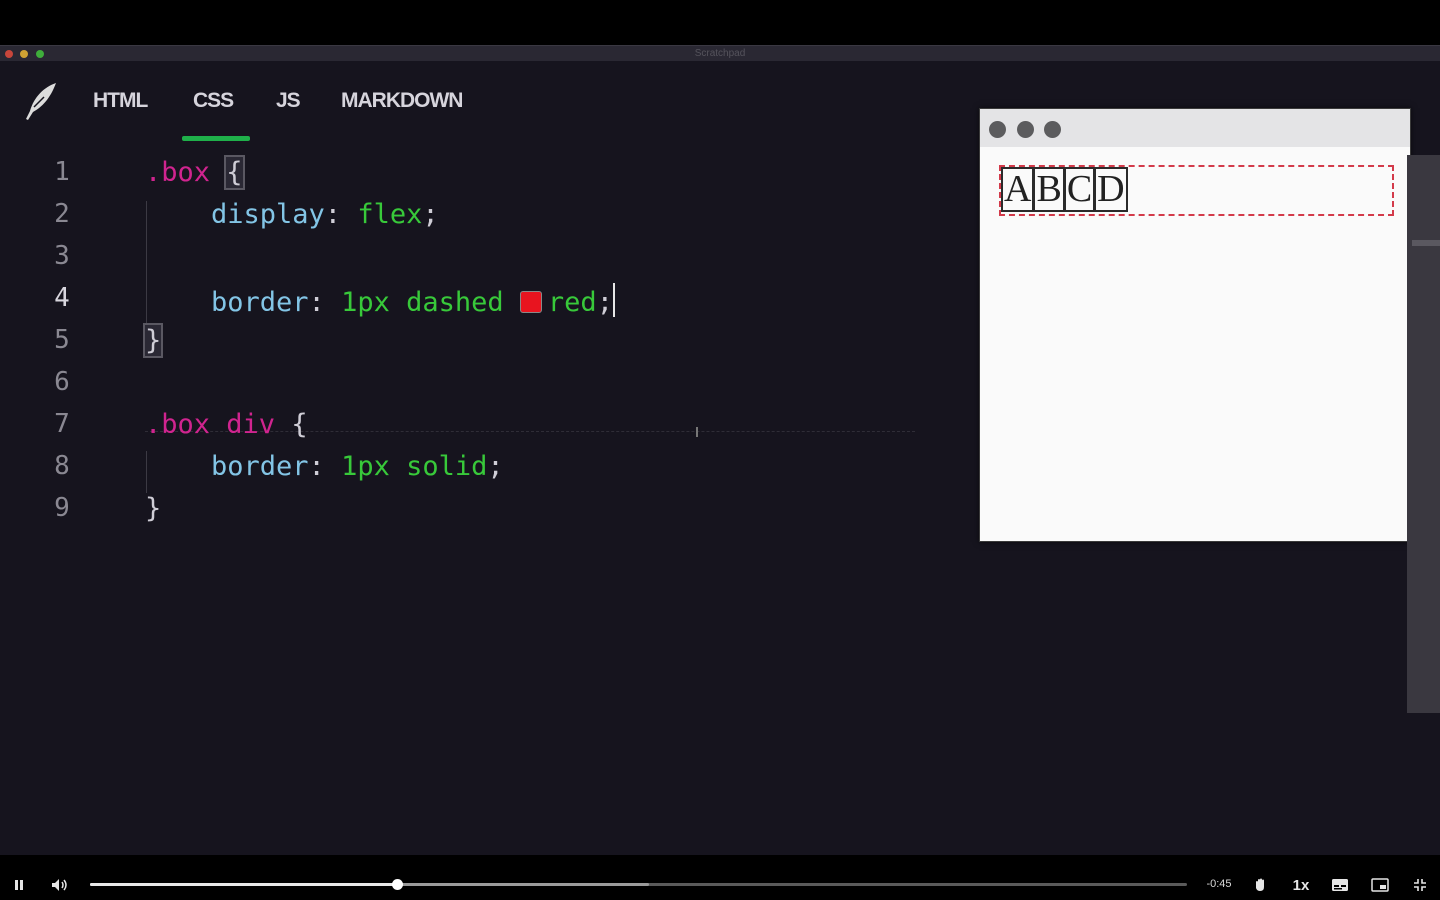 Image resolution: width=1440 pixels, height=900 pixels. I want to click on css-value: red, so click(572, 302).